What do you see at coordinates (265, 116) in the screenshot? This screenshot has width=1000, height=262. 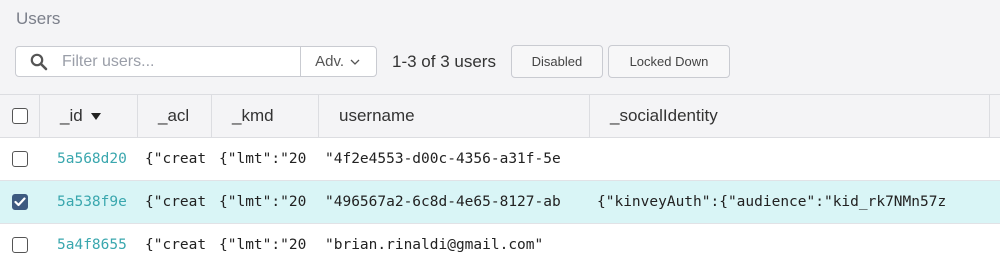 I see `column-header-kmd: _kmd` at bounding box center [265, 116].